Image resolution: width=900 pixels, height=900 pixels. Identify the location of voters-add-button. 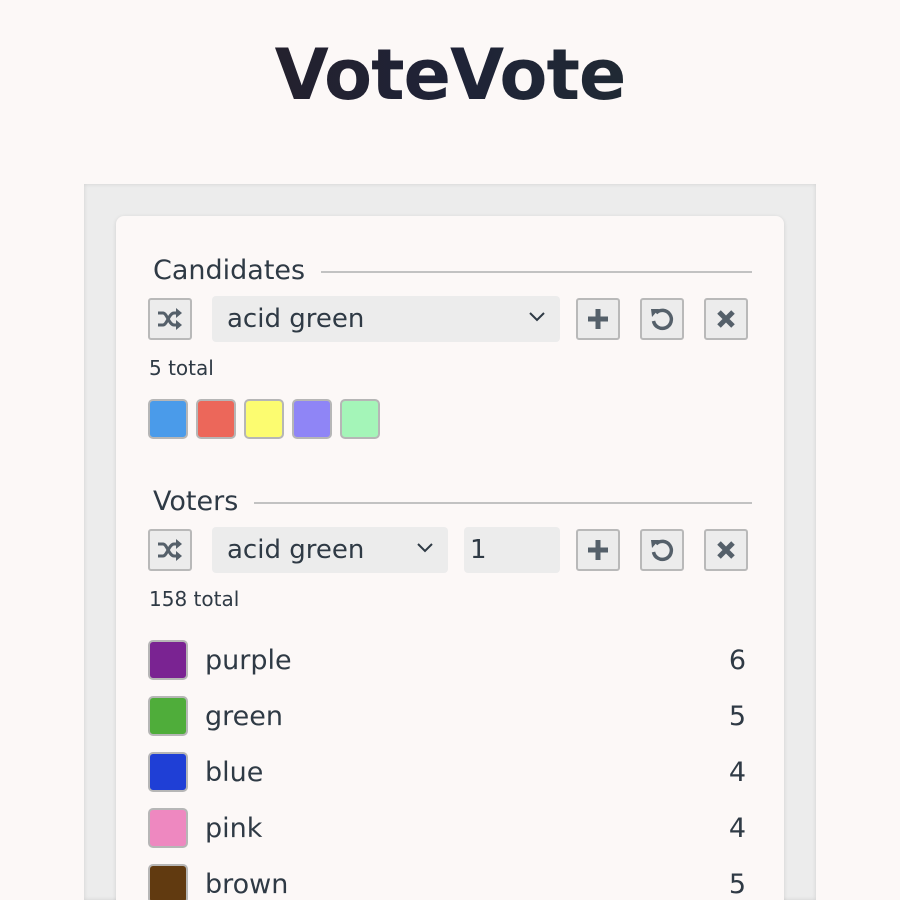
(598, 550).